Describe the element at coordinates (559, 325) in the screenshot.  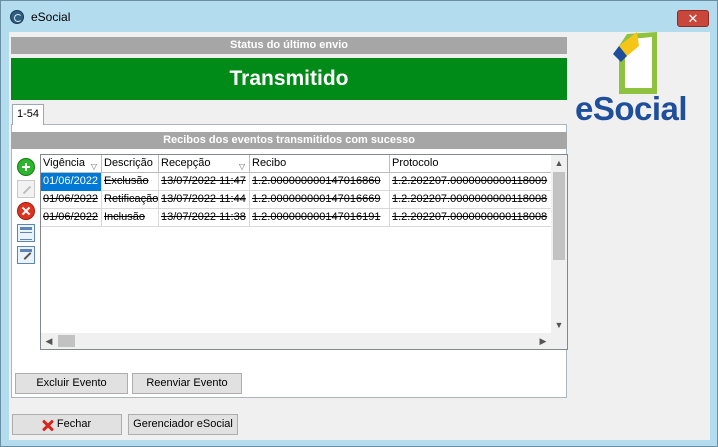
I see `scroll-down-icon: ▼` at that location.